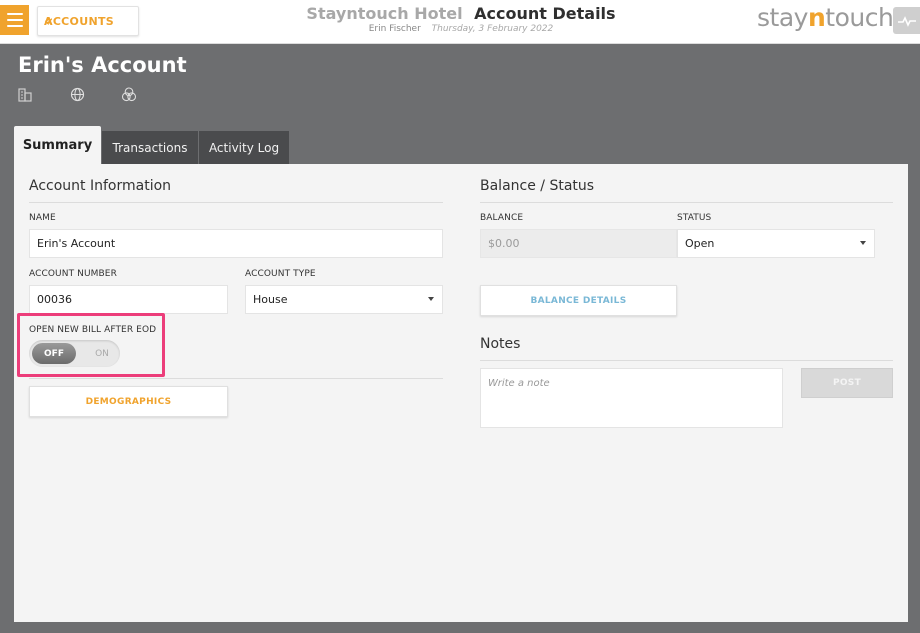 Image resolution: width=920 pixels, height=633 pixels. I want to click on notes-title: Notes, so click(500, 344).